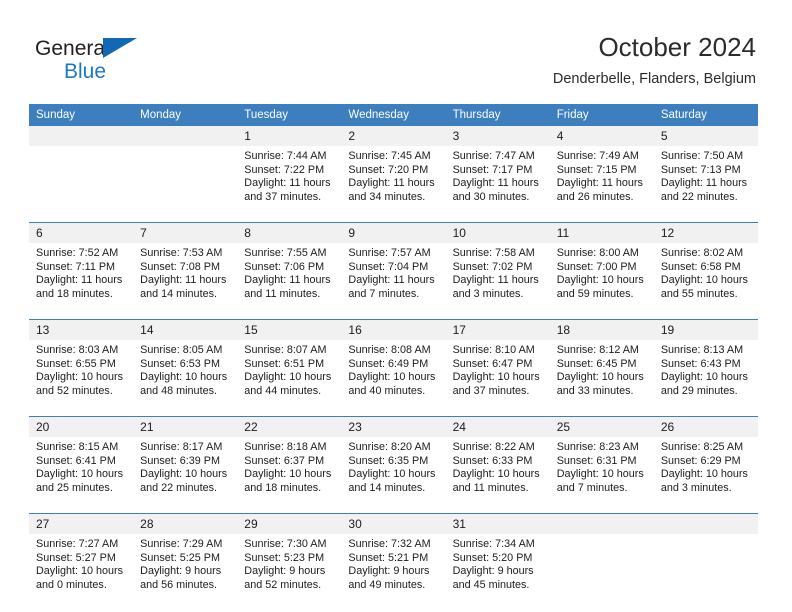 The height and width of the screenshot is (612, 792). I want to click on day-number-29: 29, so click(289, 523).